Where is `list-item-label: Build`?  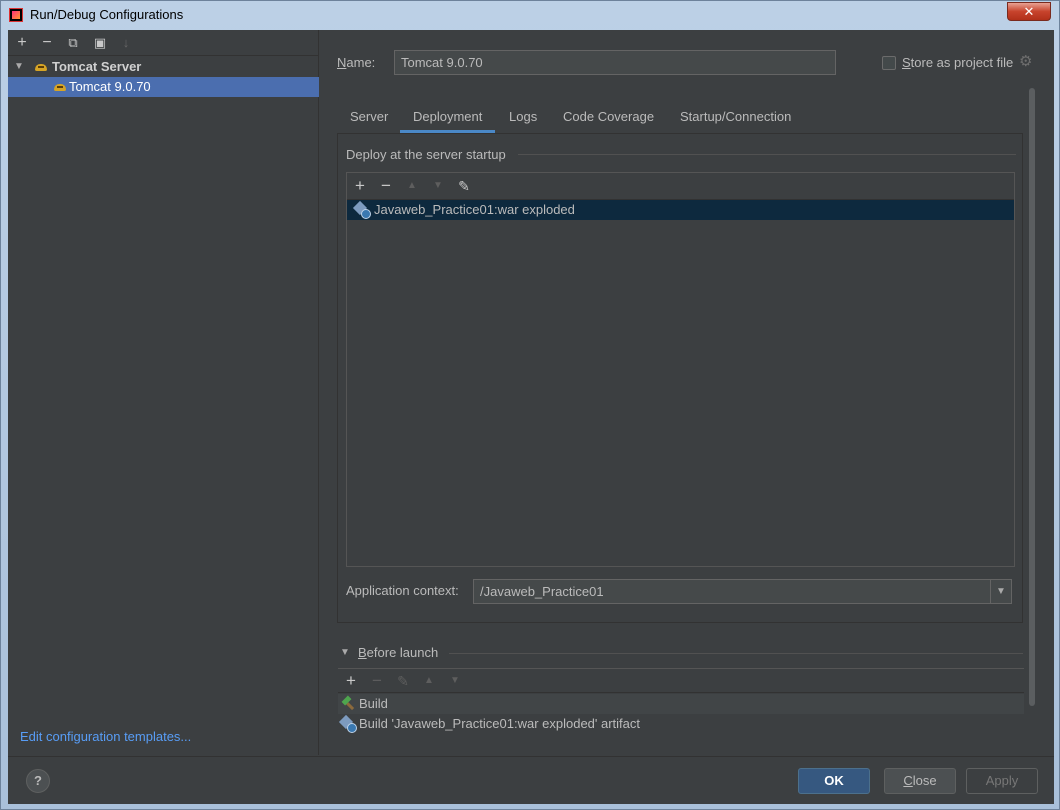 list-item-label: Build is located at coordinates (373, 703).